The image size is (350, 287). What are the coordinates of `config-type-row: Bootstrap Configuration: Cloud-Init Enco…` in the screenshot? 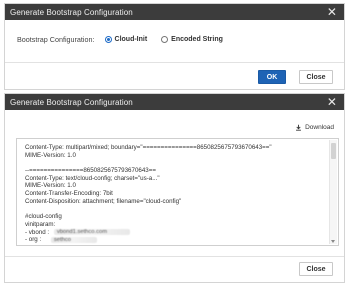 It's located at (174, 39).